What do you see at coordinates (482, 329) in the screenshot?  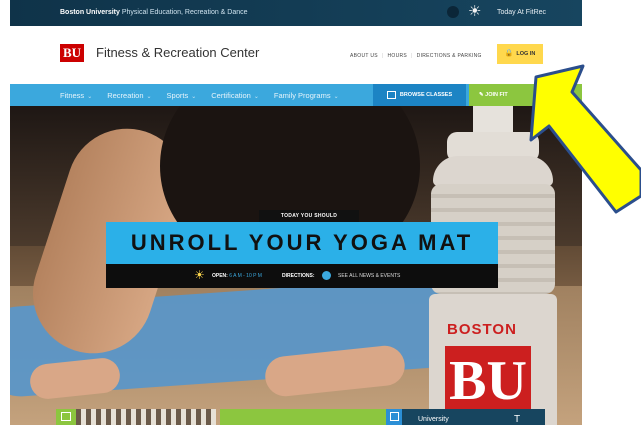 I see `bottle-boston-text: BOSTON` at bounding box center [482, 329].